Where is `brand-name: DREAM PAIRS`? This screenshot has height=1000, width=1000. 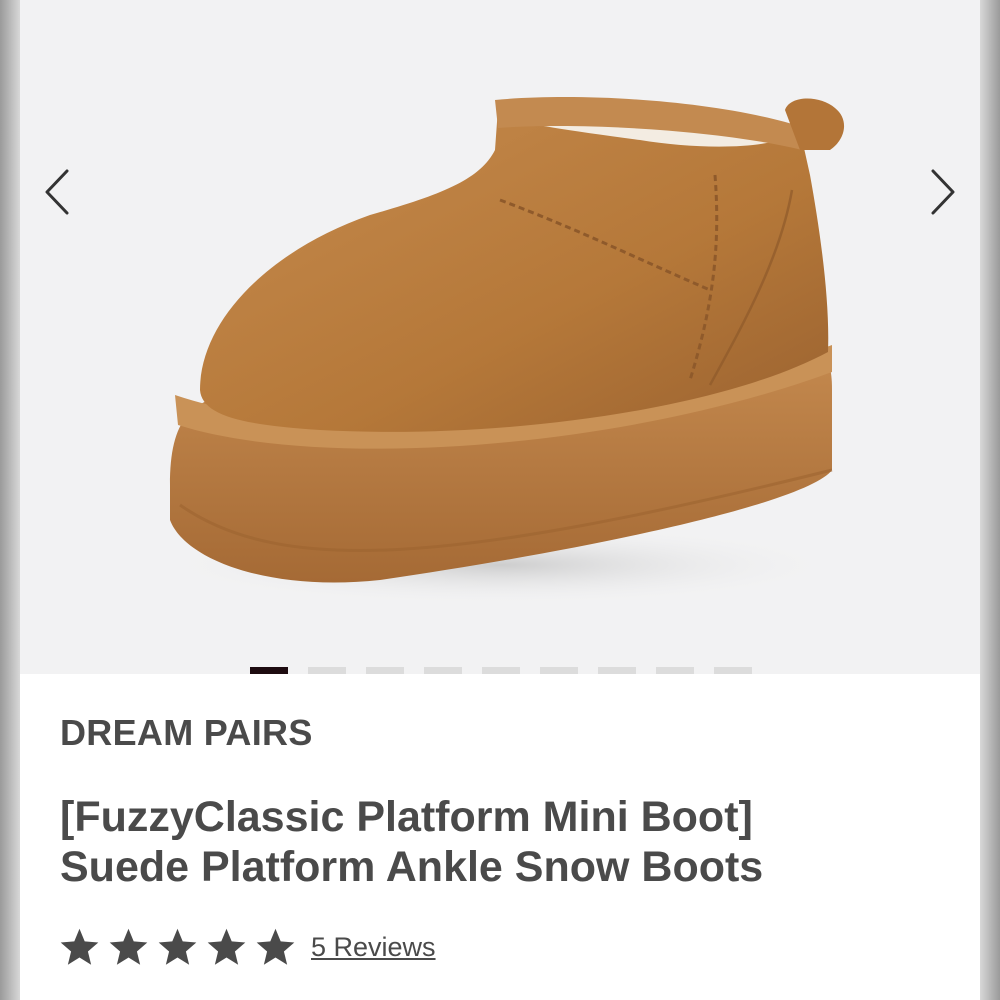 brand-name: DREAM PAIRS is located at coordinates (186, 733).